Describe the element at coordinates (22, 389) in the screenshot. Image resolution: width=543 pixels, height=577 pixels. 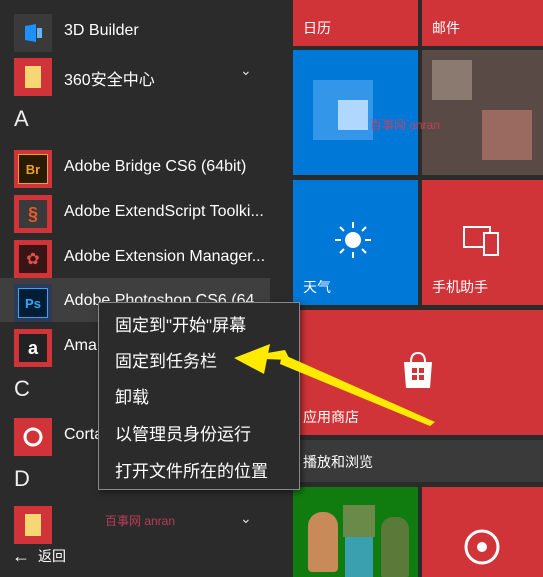
I see `letter-header-c: C` at that location.